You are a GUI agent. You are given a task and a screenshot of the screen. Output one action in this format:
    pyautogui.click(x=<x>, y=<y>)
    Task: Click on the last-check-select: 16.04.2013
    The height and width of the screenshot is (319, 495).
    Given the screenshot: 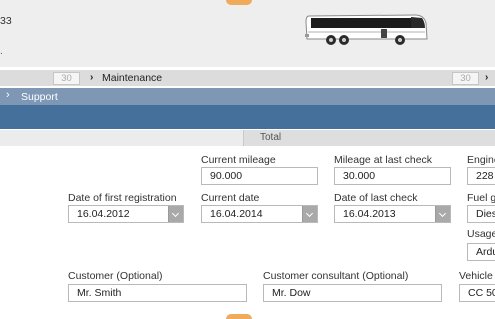 What is the action you would take?
    pyautogui.click(x=392, y=214)
    